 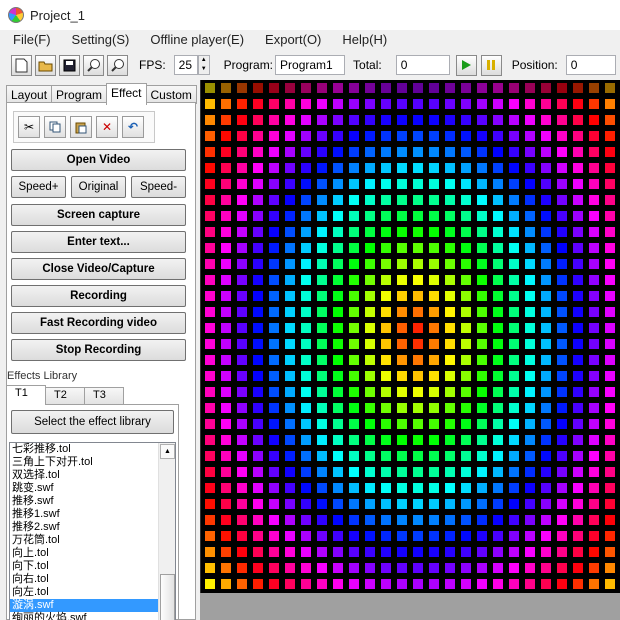 I want to click on menu-offline-player: Offline player(E), so click(x=194, y=39).